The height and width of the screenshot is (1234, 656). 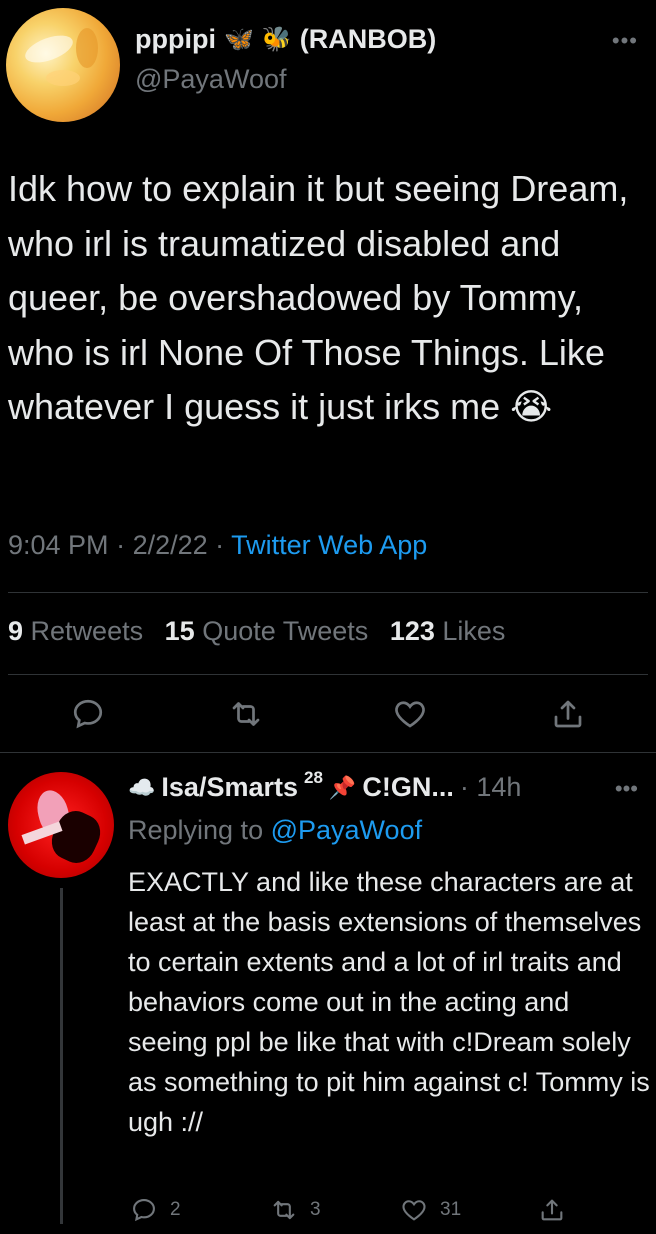 I want to click on quotes-label: Quote Tweets, so click(x=285, y=631).